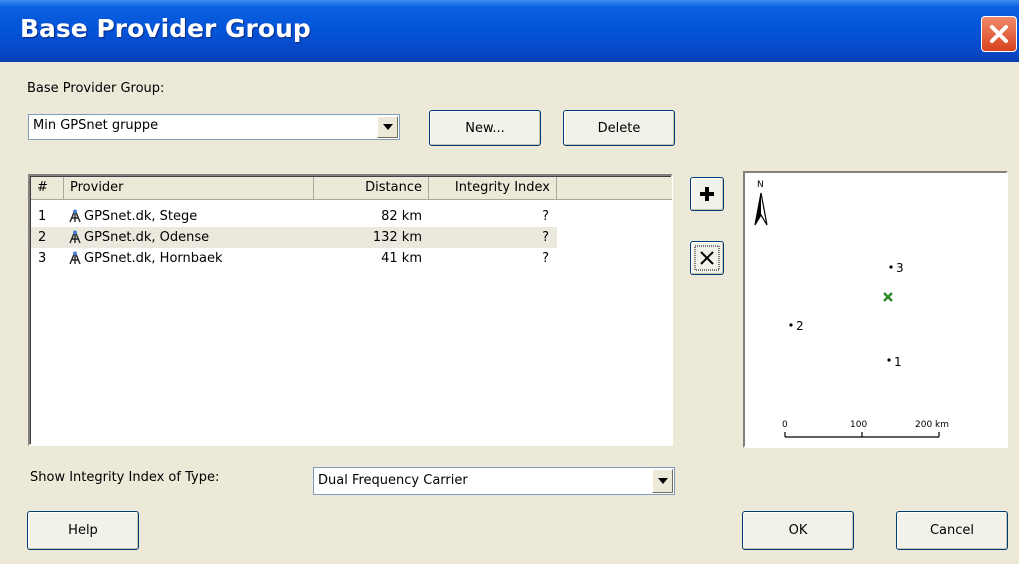 The image size is (1019, 564). Describe the element at coordinates (952, 530) in the screenshot. I see `cancel-button: Cancel` at that location.